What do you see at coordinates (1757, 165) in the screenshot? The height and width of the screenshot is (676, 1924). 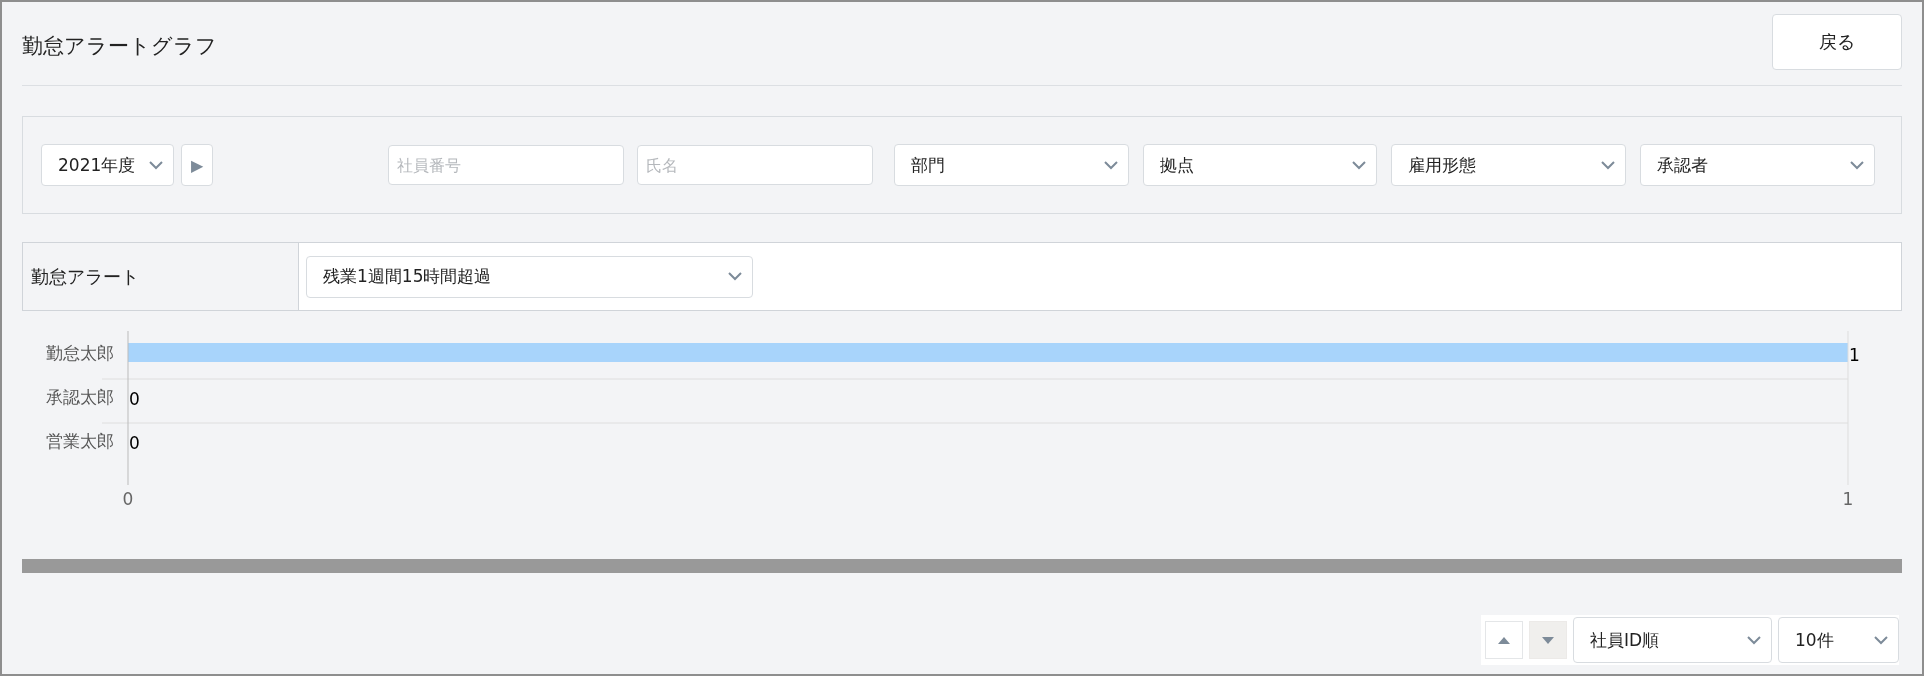 I see `filter-select: 承認者` at bounding box center [1757, 165].